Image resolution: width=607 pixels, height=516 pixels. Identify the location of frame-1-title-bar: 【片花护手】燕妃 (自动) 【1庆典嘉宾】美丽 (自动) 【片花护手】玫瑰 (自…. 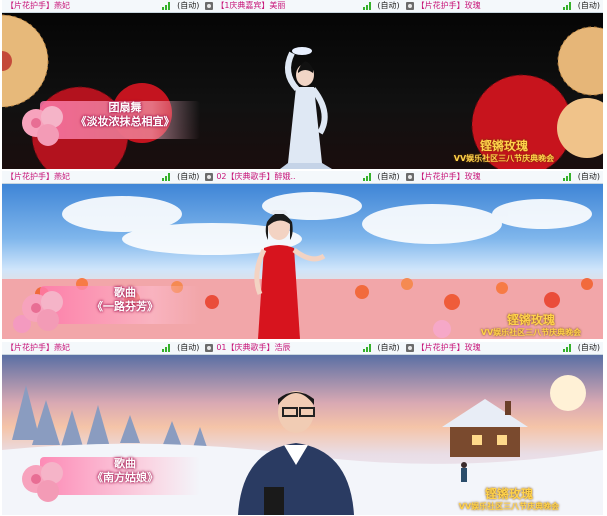
(302, 6).